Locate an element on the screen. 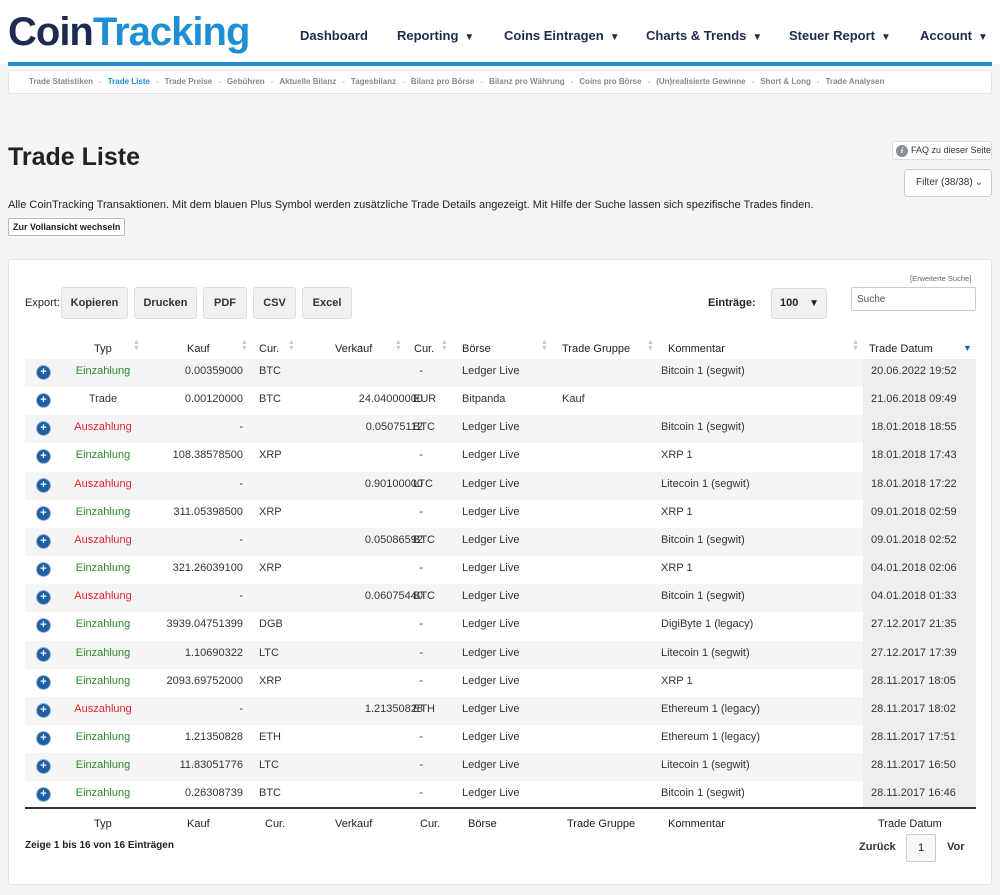 The width and height of the screenshot is (1000, 895). subnav-item-trade-preise: Trade Preise is located at coordinates (189, 82).